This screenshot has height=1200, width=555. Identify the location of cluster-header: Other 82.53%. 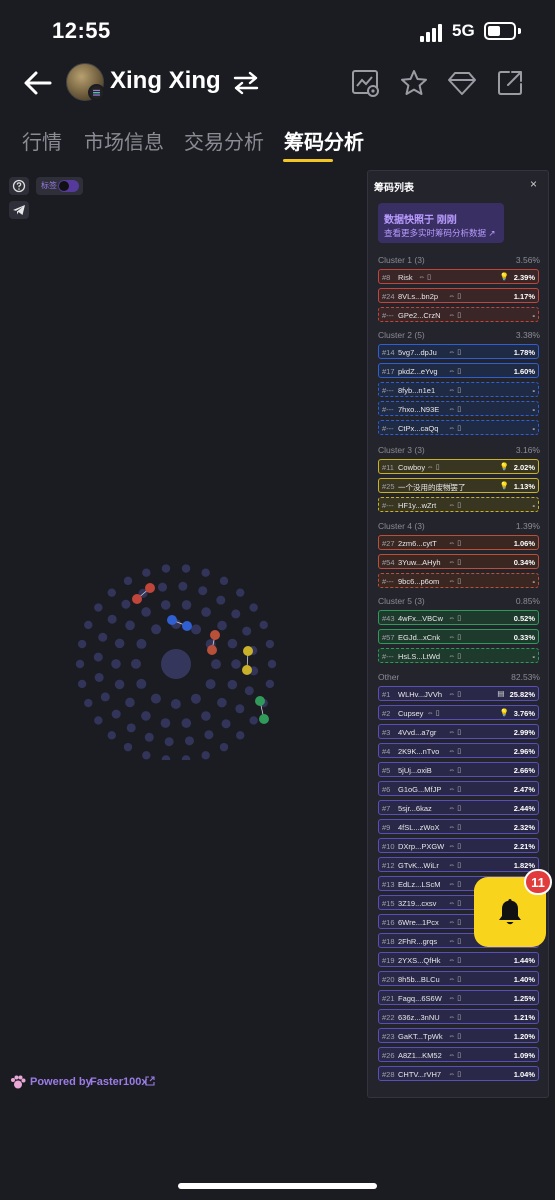
(459, 678).